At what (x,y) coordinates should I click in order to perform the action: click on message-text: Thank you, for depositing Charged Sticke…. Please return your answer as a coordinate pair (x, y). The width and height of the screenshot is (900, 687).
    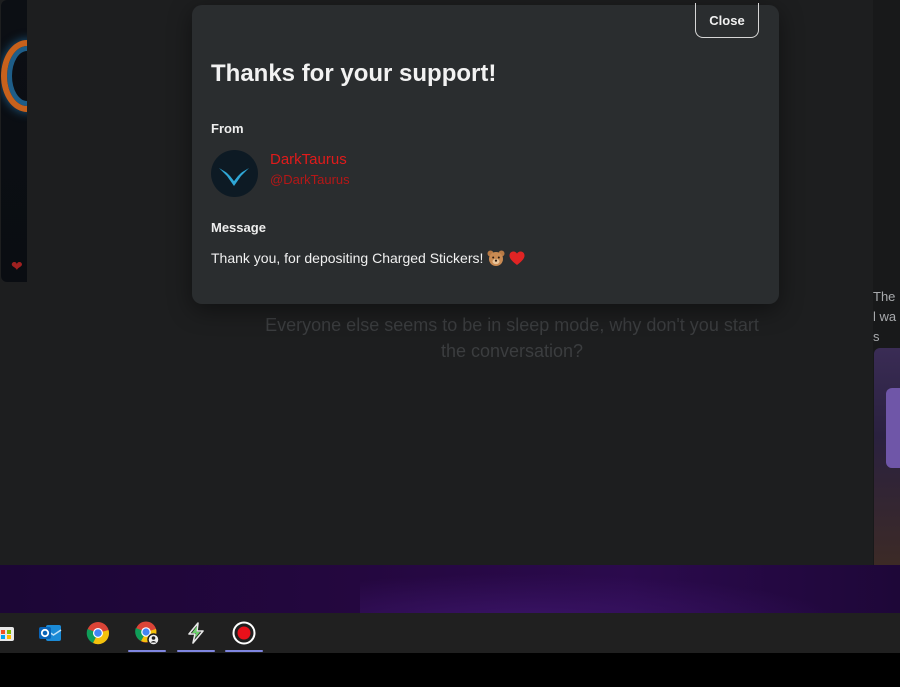
    Looking at the image, I should click on (347, 258).